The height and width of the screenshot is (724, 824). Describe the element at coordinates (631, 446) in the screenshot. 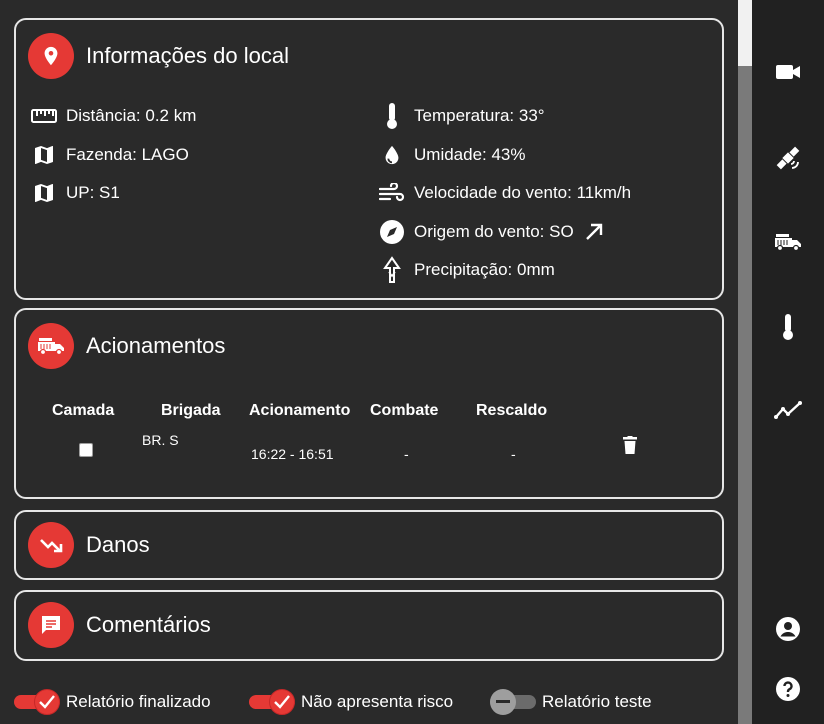

I see `delete-icon` at that location.